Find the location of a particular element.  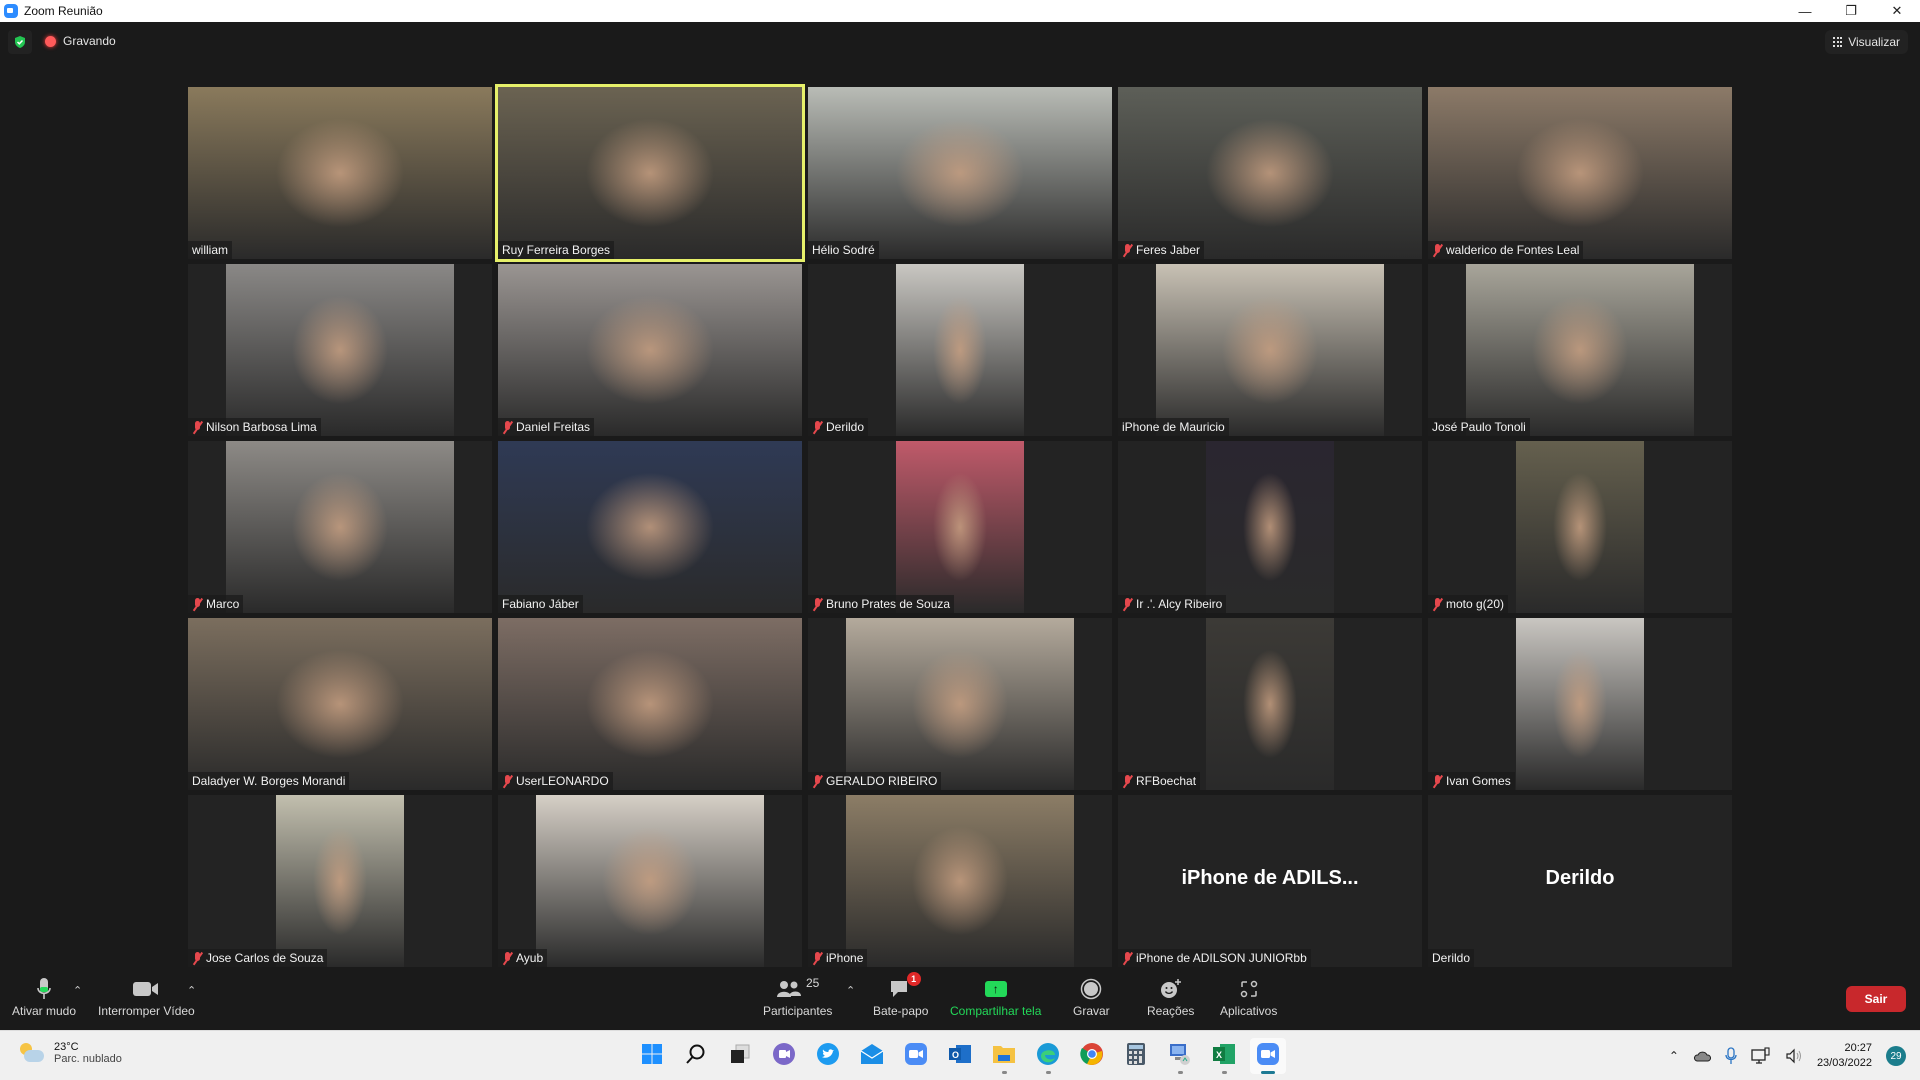

participant-tile: RFBoechat is located at coordinates (1270, 704).